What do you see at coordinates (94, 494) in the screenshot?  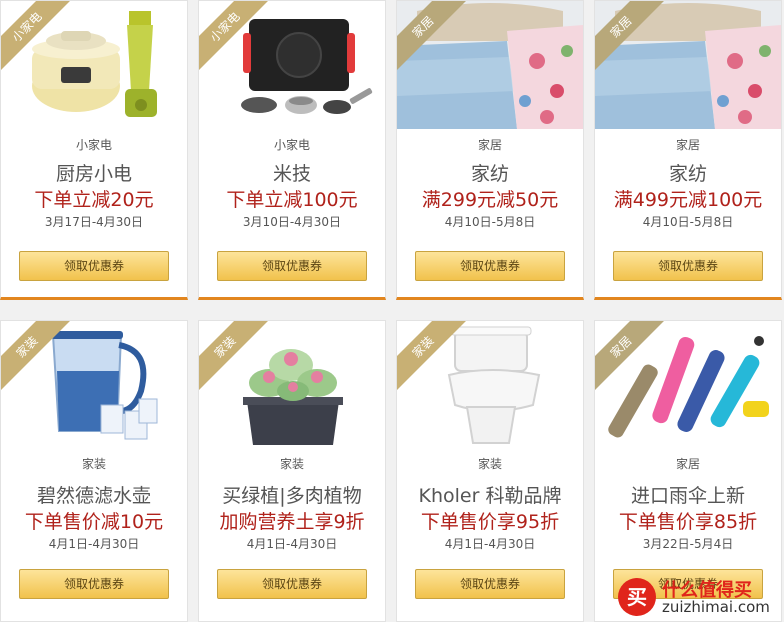 I see `promo-title: 碧然德滤水壶` at bounding box center [94, 494].